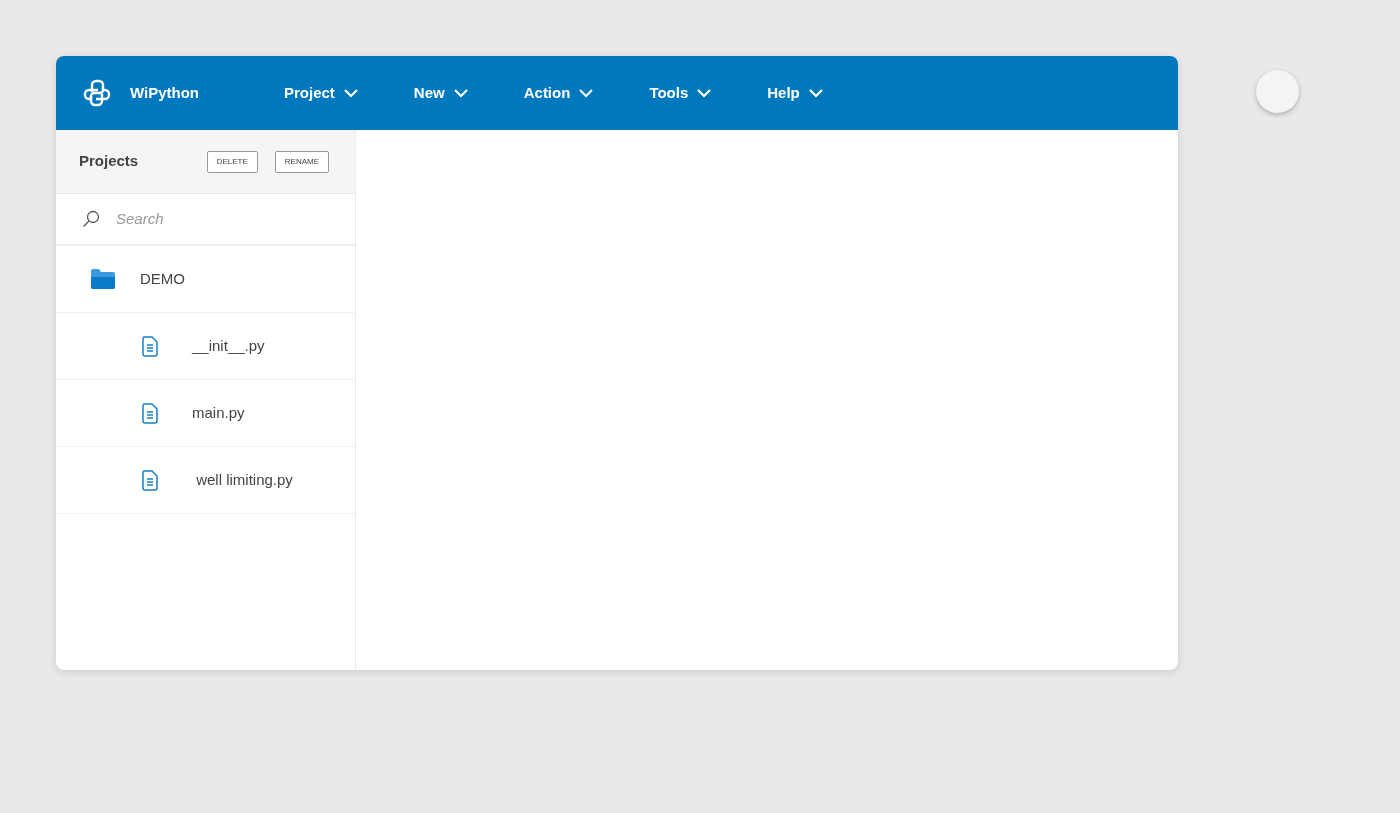 Image resolution: width=1400 pixels, height=813 pixels. I want to click on round-button, so click(1277, 91).